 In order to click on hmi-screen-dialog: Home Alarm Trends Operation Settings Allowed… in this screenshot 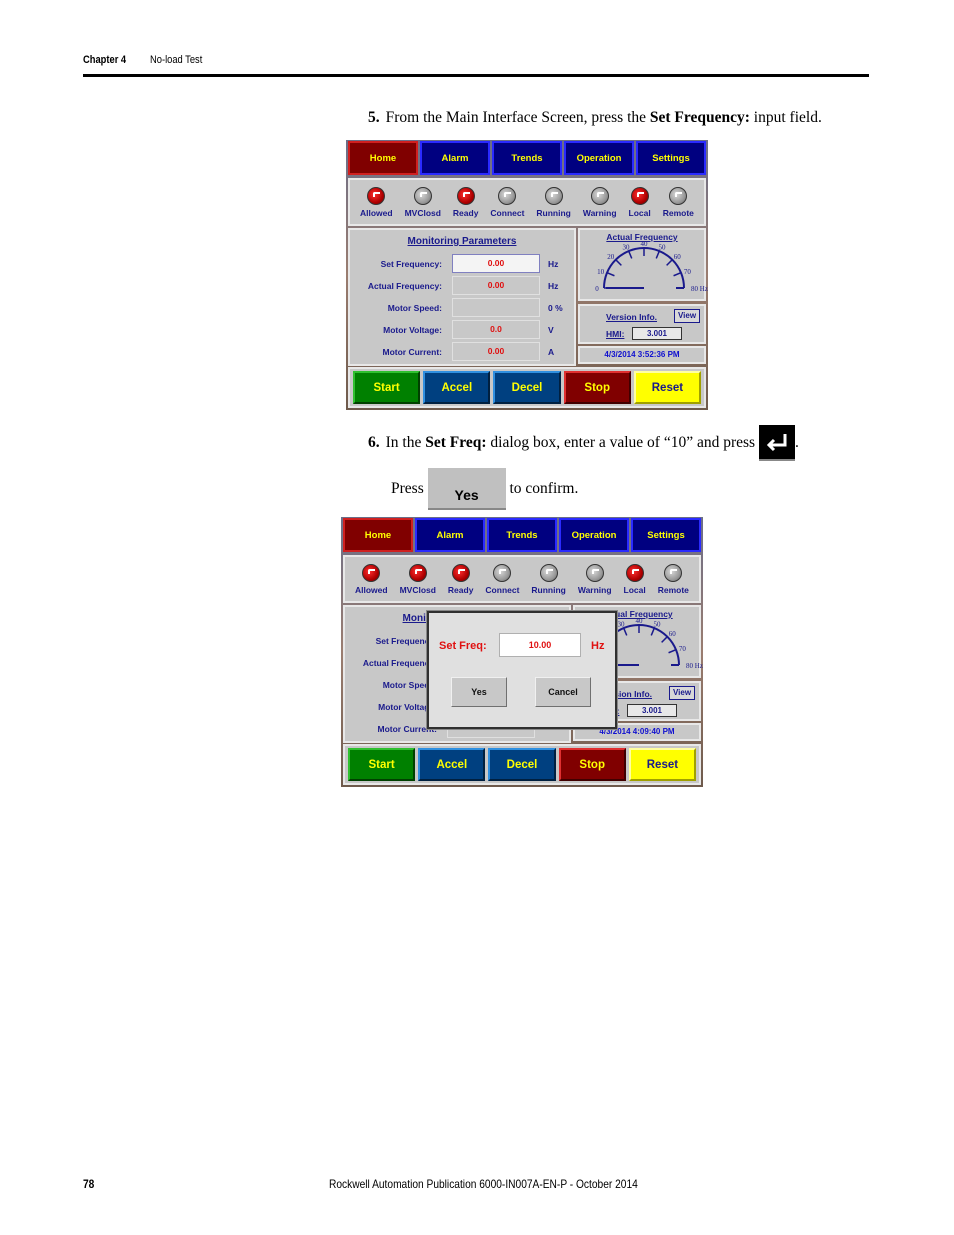, I will do `click(522, 652)`.